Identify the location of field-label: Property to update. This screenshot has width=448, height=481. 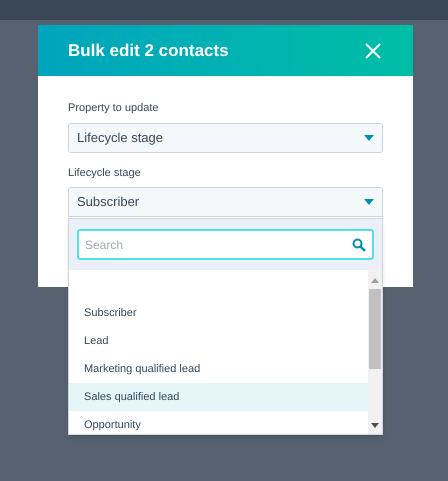
(114, 108).